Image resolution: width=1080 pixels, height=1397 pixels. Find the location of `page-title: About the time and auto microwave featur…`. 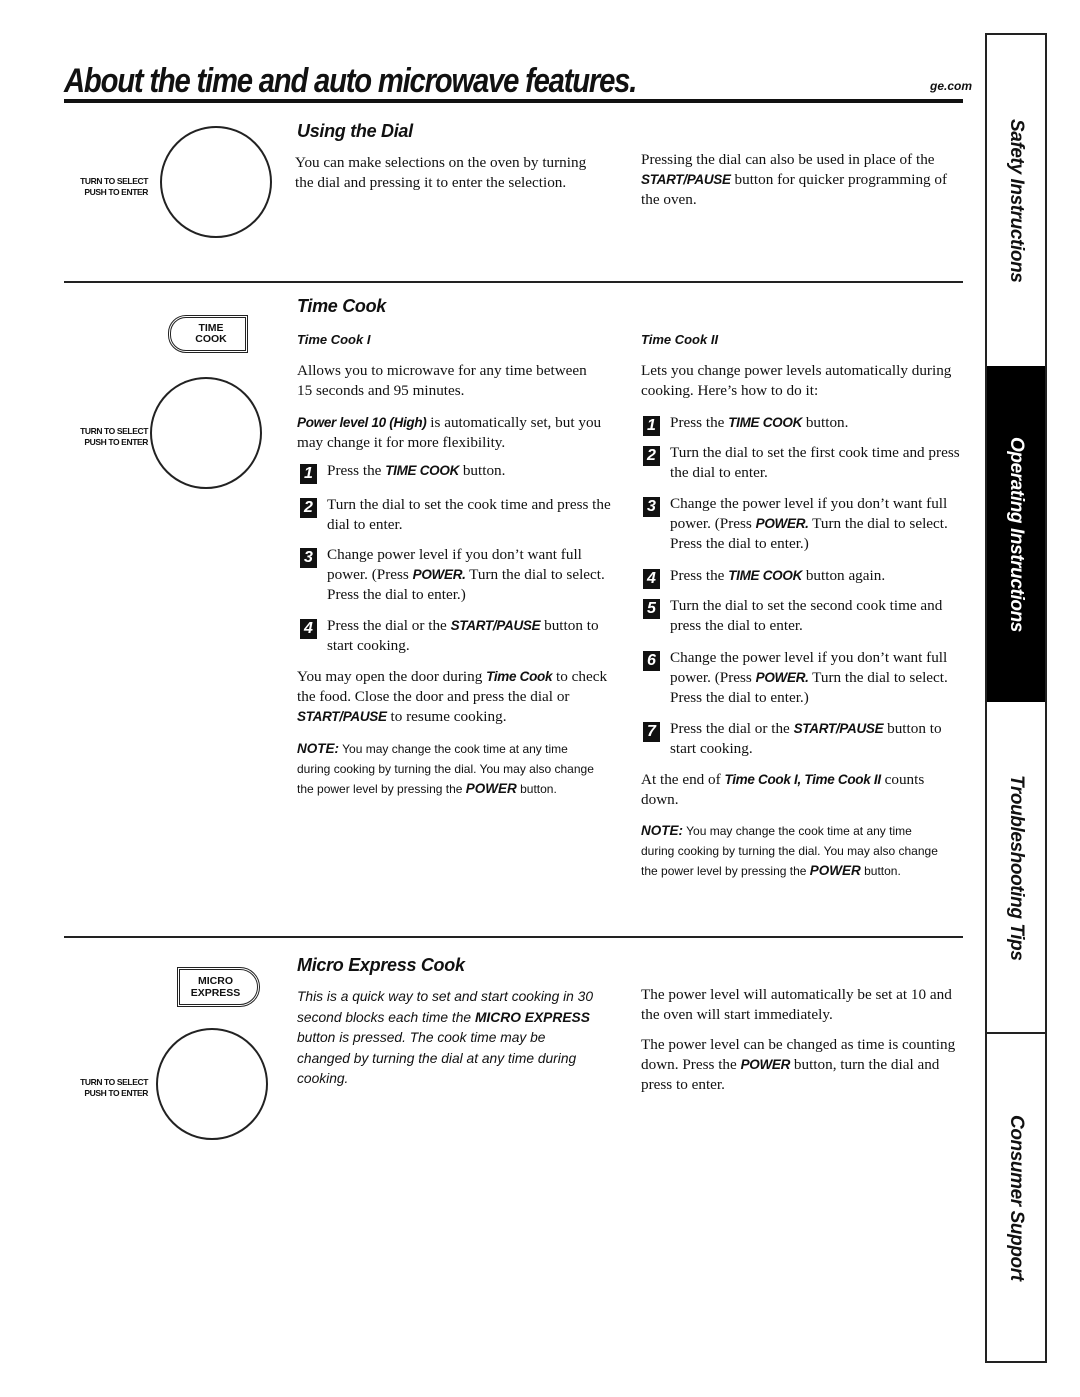

page-title: About the time and auto microwave featur… is located at coordinates (350, 81).